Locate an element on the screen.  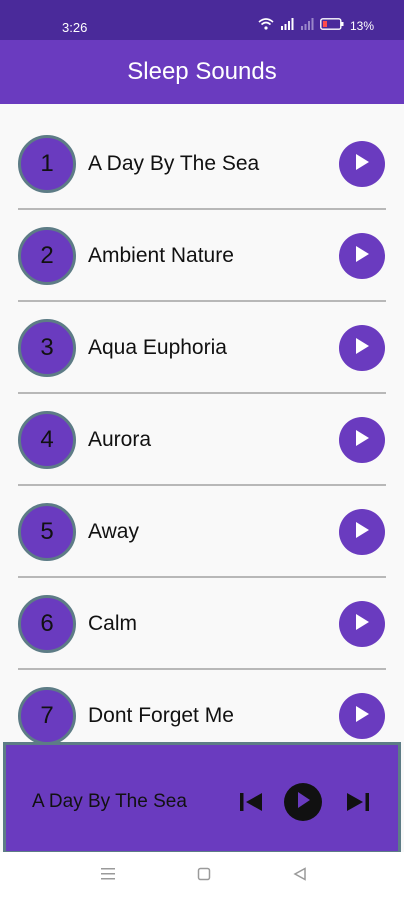
track-name: Aqua Euphoria is located at coordinates (157, 347).